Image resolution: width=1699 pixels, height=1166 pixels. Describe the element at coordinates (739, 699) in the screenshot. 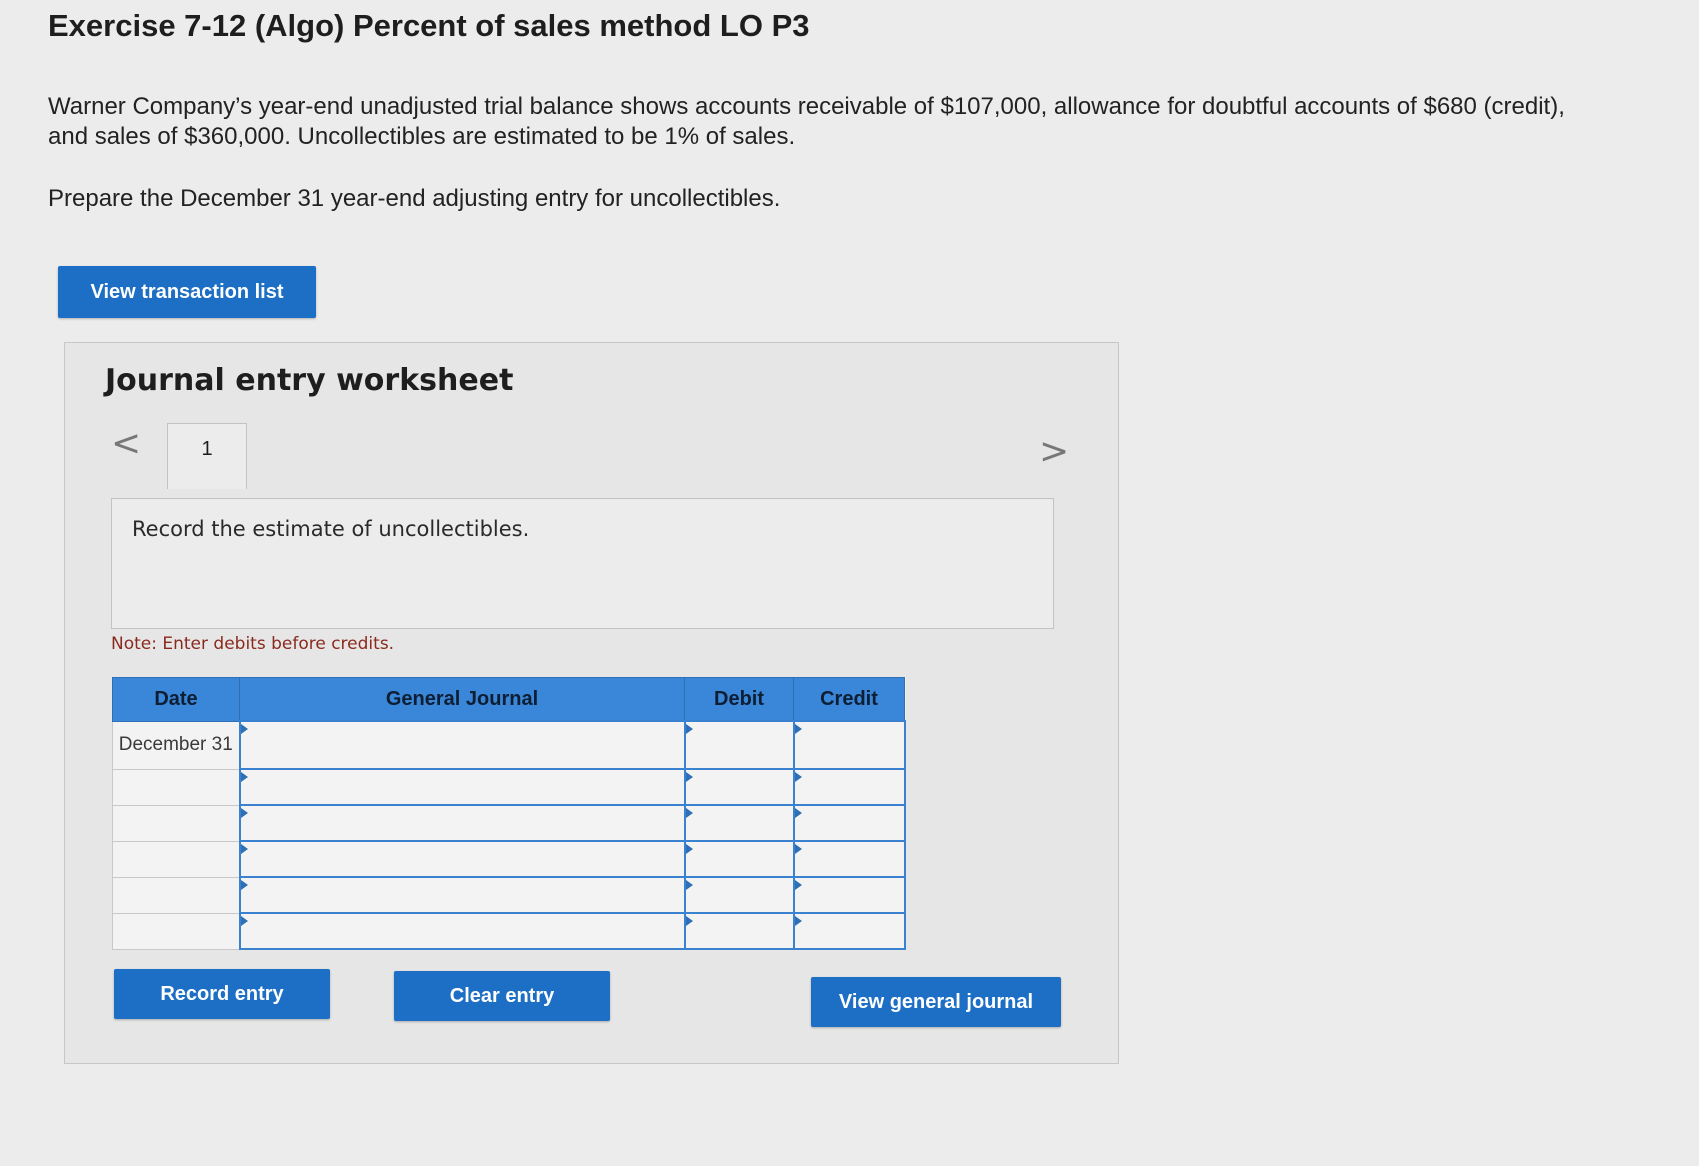

I see `debit-column-header: Debit` at that location.